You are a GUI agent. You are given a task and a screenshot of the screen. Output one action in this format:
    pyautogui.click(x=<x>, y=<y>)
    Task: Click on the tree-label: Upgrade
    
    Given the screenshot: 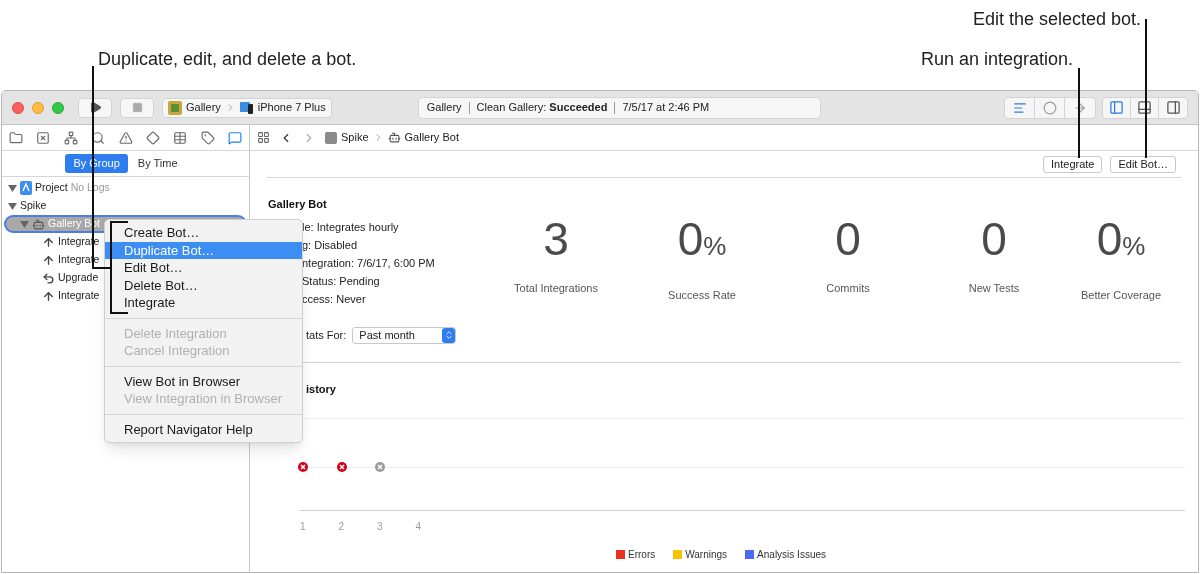 What is the action you would take?
    pyautogui.click(x=78, y=278)
    